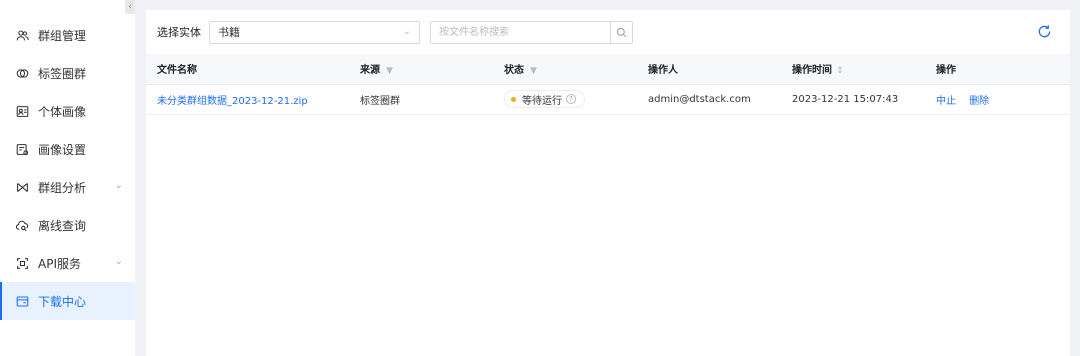 This screenshot has height=356, width=1080. Describe the element at coordinates (513, 99) in the screenshot. I see `status-dot` at that location.